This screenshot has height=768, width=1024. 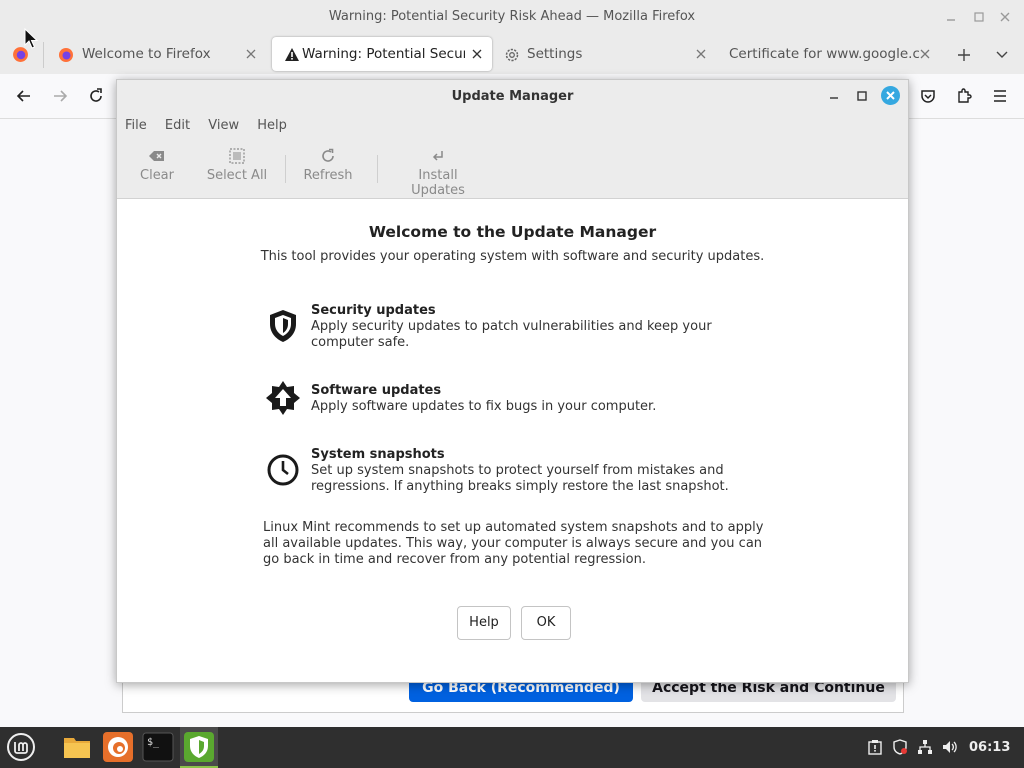 What do you see at coordinates (31, 38) in the screenshot?
I see `cursor-icon` at bounding box center [31, 38].